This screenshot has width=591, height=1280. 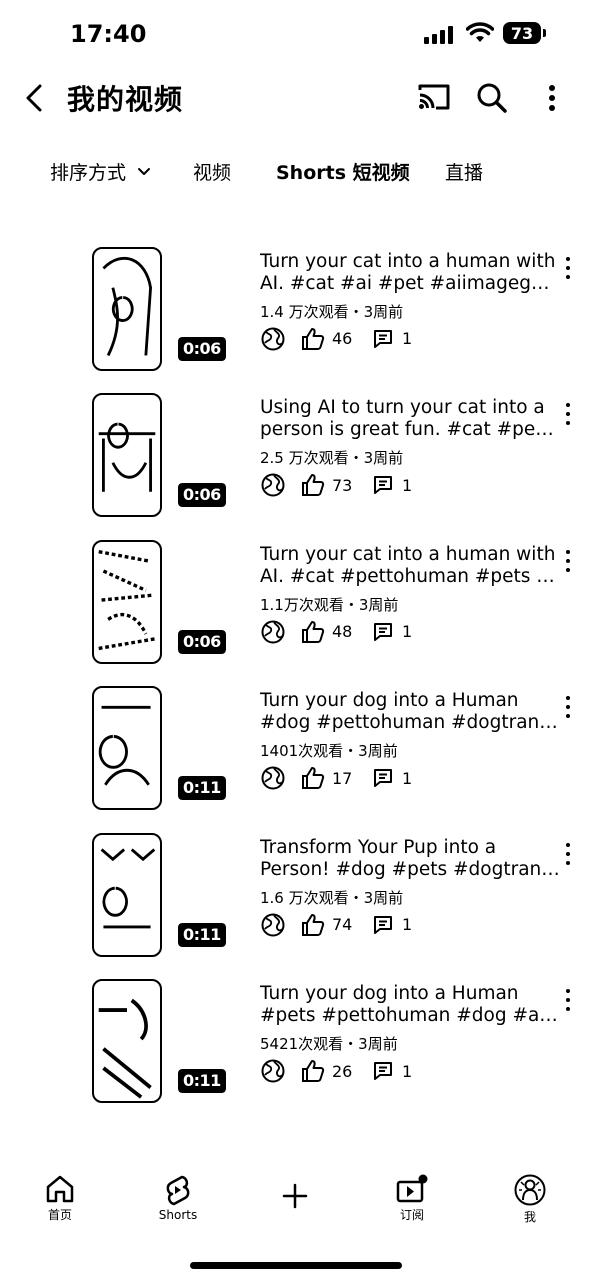 What do you see at coordinates (329, 604) in the screenshot?
I see `video-meta: 1.1万次观看・3周前` at bounding box center [329, 604].